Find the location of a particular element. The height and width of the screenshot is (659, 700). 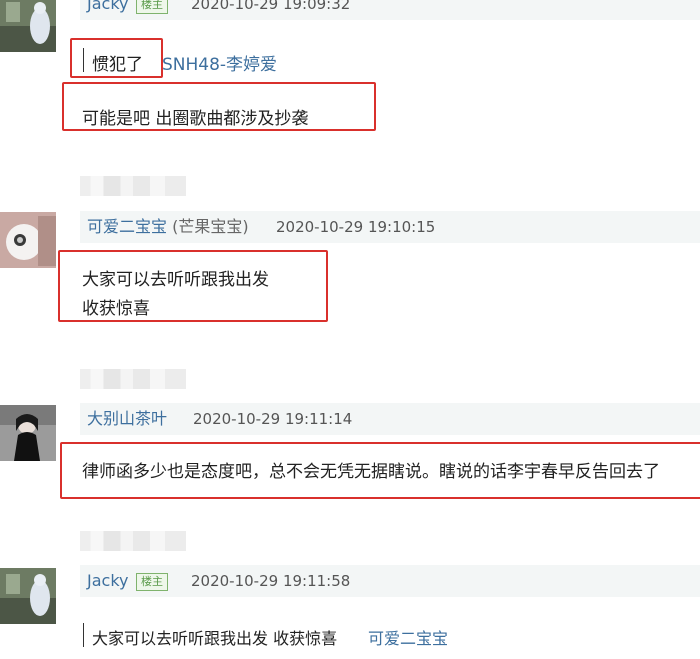

comment-time: 2020-10-29 19:09:32 is located at coordinates (271, 6).